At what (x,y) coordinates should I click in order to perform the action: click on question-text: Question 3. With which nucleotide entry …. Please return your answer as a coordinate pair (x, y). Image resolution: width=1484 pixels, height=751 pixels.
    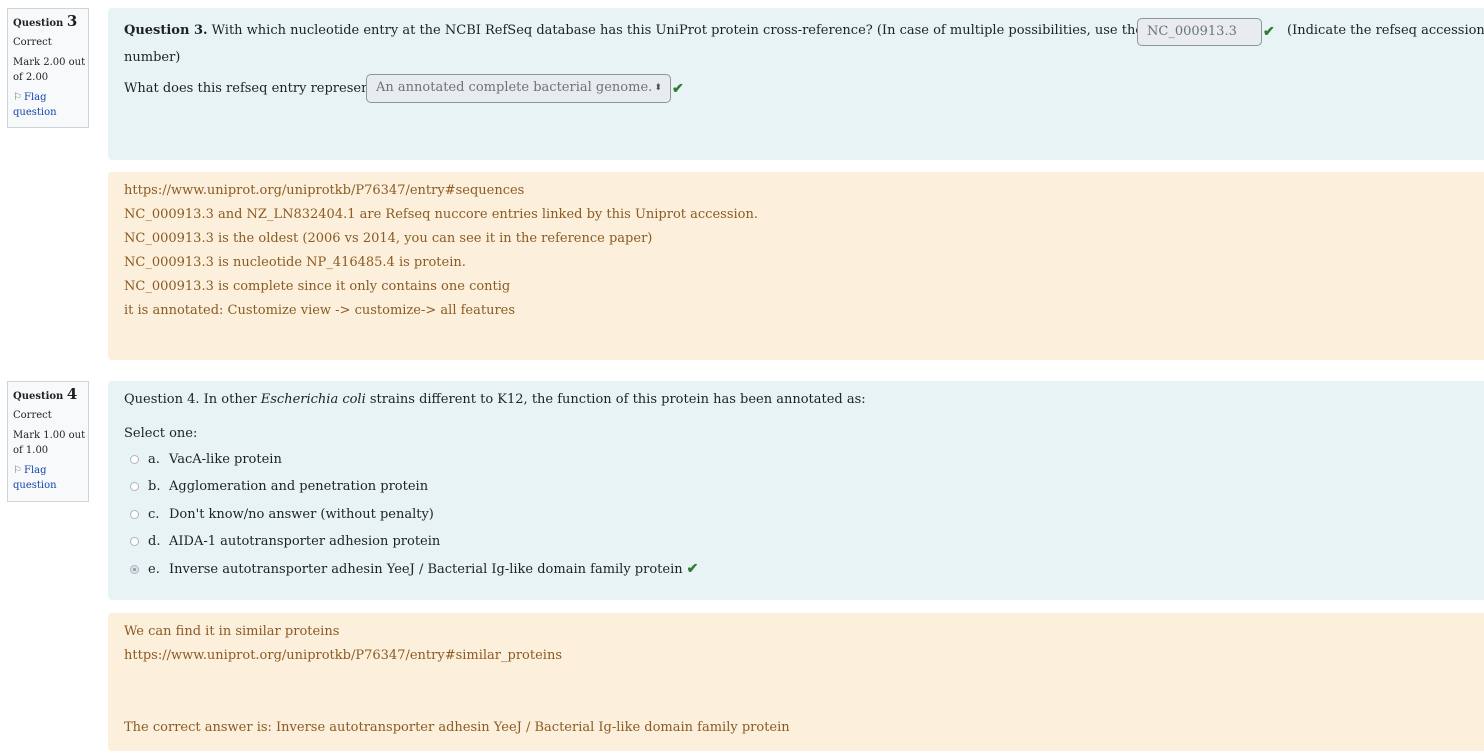
    Looking at the image, I should click on (672, 30).